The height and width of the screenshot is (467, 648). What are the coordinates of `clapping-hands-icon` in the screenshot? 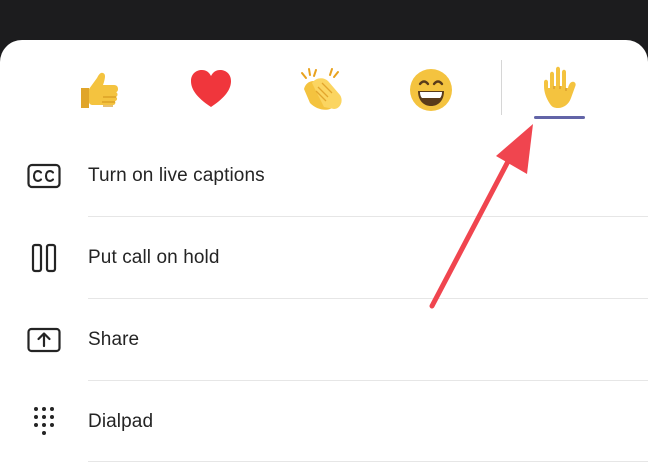 It's located at (321, 89).